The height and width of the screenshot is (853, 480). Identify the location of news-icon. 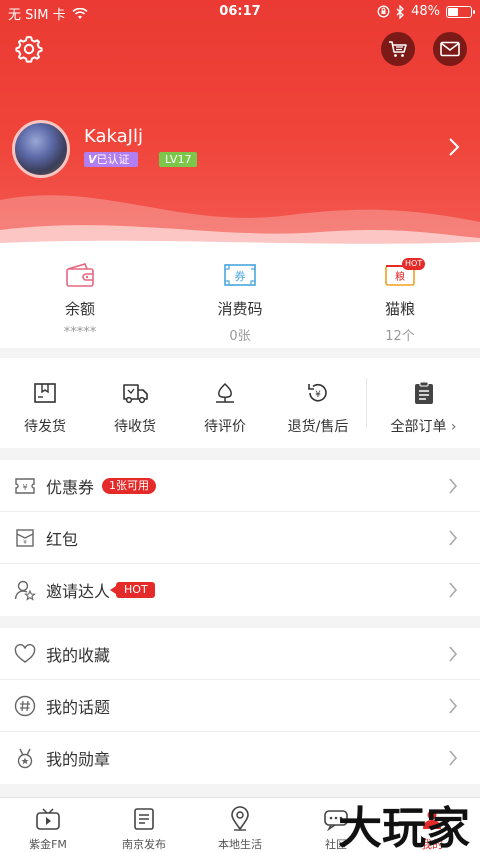
(144, 819).